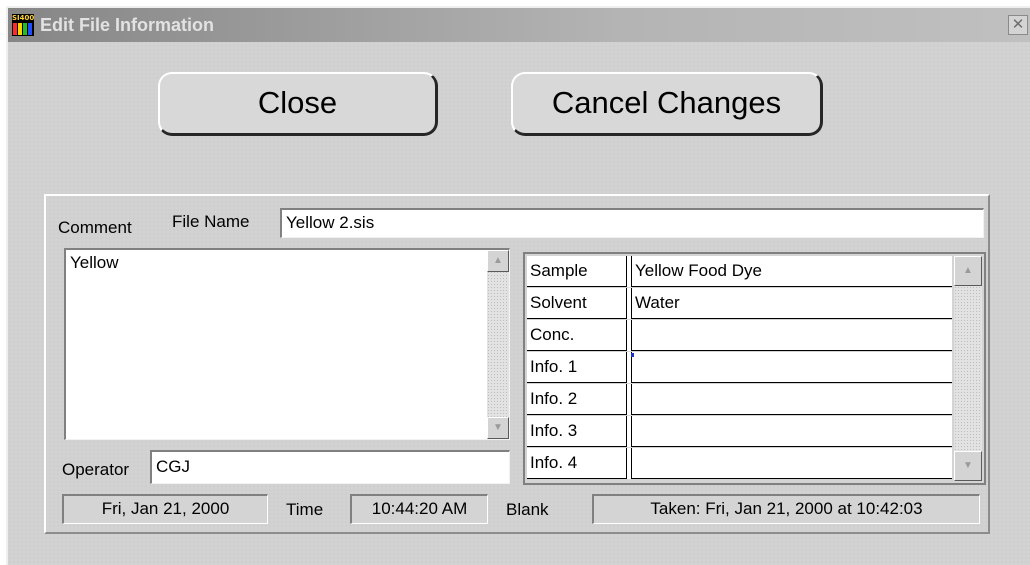  What do you see at coordinates (211, 221) in the screenshot?
I see `file-name-label: File Name` at bounding box center [211, 221].